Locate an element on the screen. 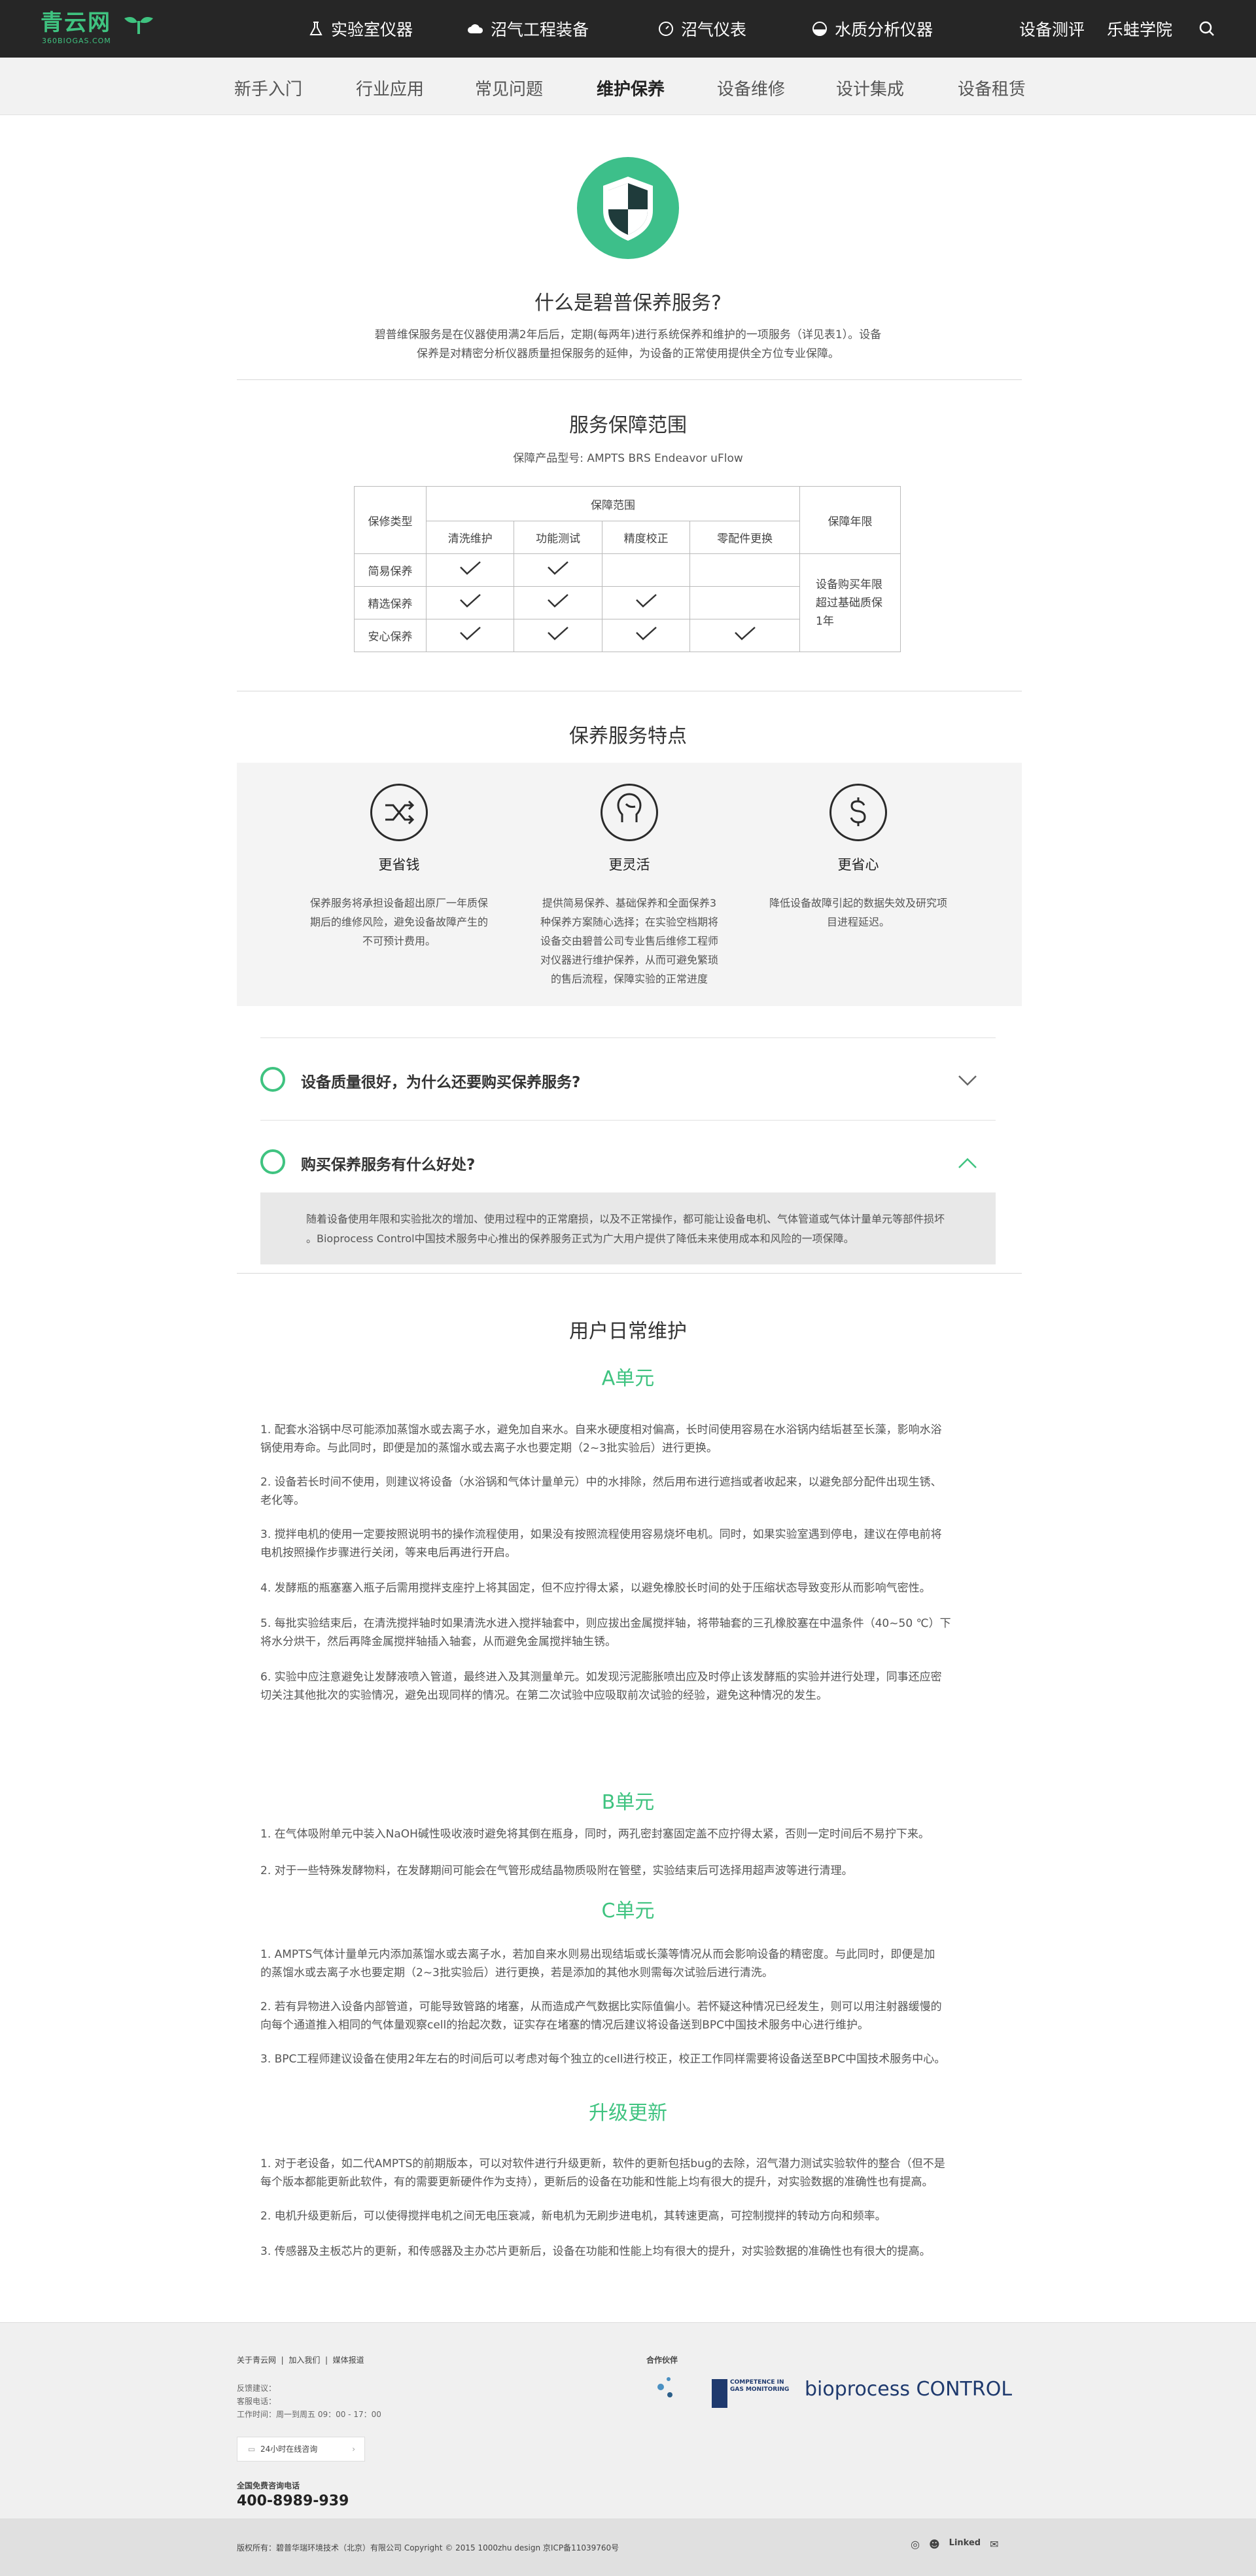  subnav-item-maintenance: 维护保养 is located at coordinates (631, 88).